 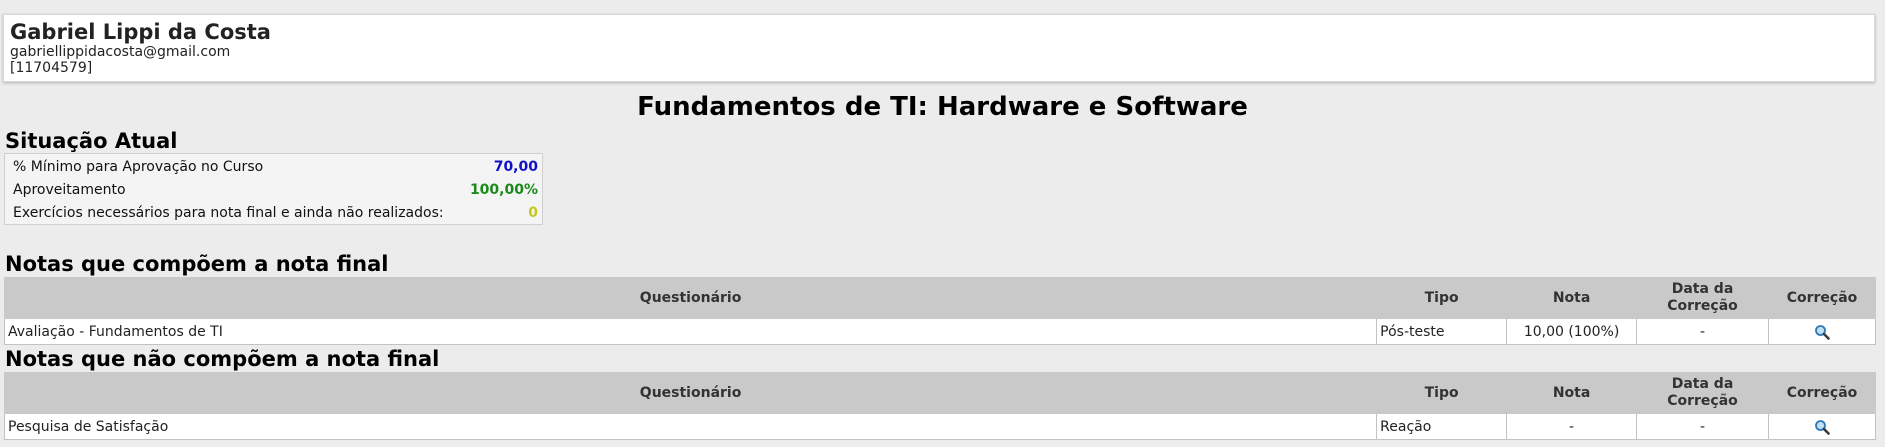 I want to click on status-row-performance: Aproveitamento 100,00%, so click(x=273, y=190).